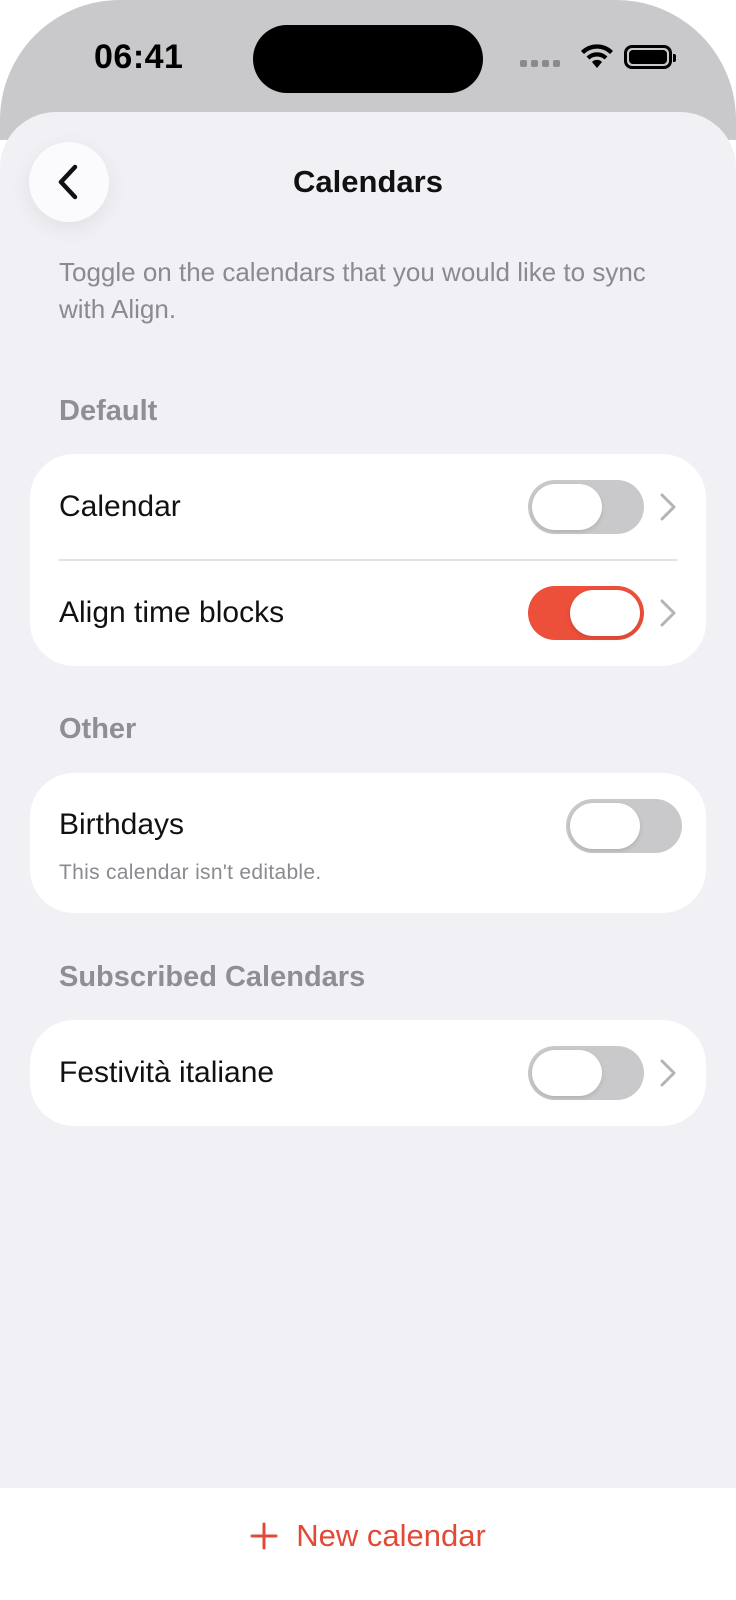 Image resolution: width=736 pixels, height=1600 pixels. What do you see at coordinates (368, 613) in the screenshot?
I see `calendar-row-align-time-blocks: Align time blocks` at bounding box center [368, 613].